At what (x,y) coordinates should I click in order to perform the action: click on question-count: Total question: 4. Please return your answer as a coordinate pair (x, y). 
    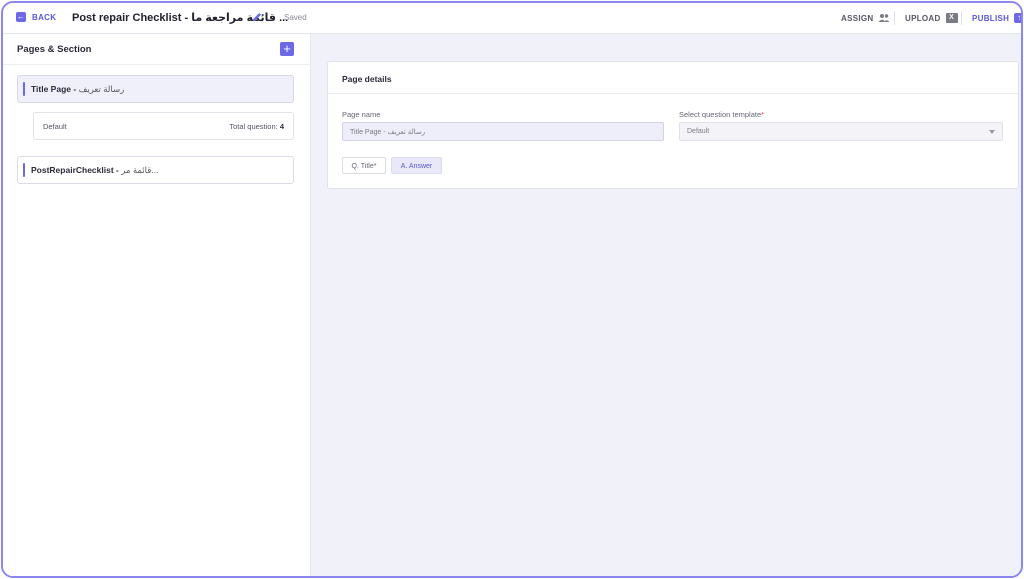
    Looking at the image, I should click on (256, 126).